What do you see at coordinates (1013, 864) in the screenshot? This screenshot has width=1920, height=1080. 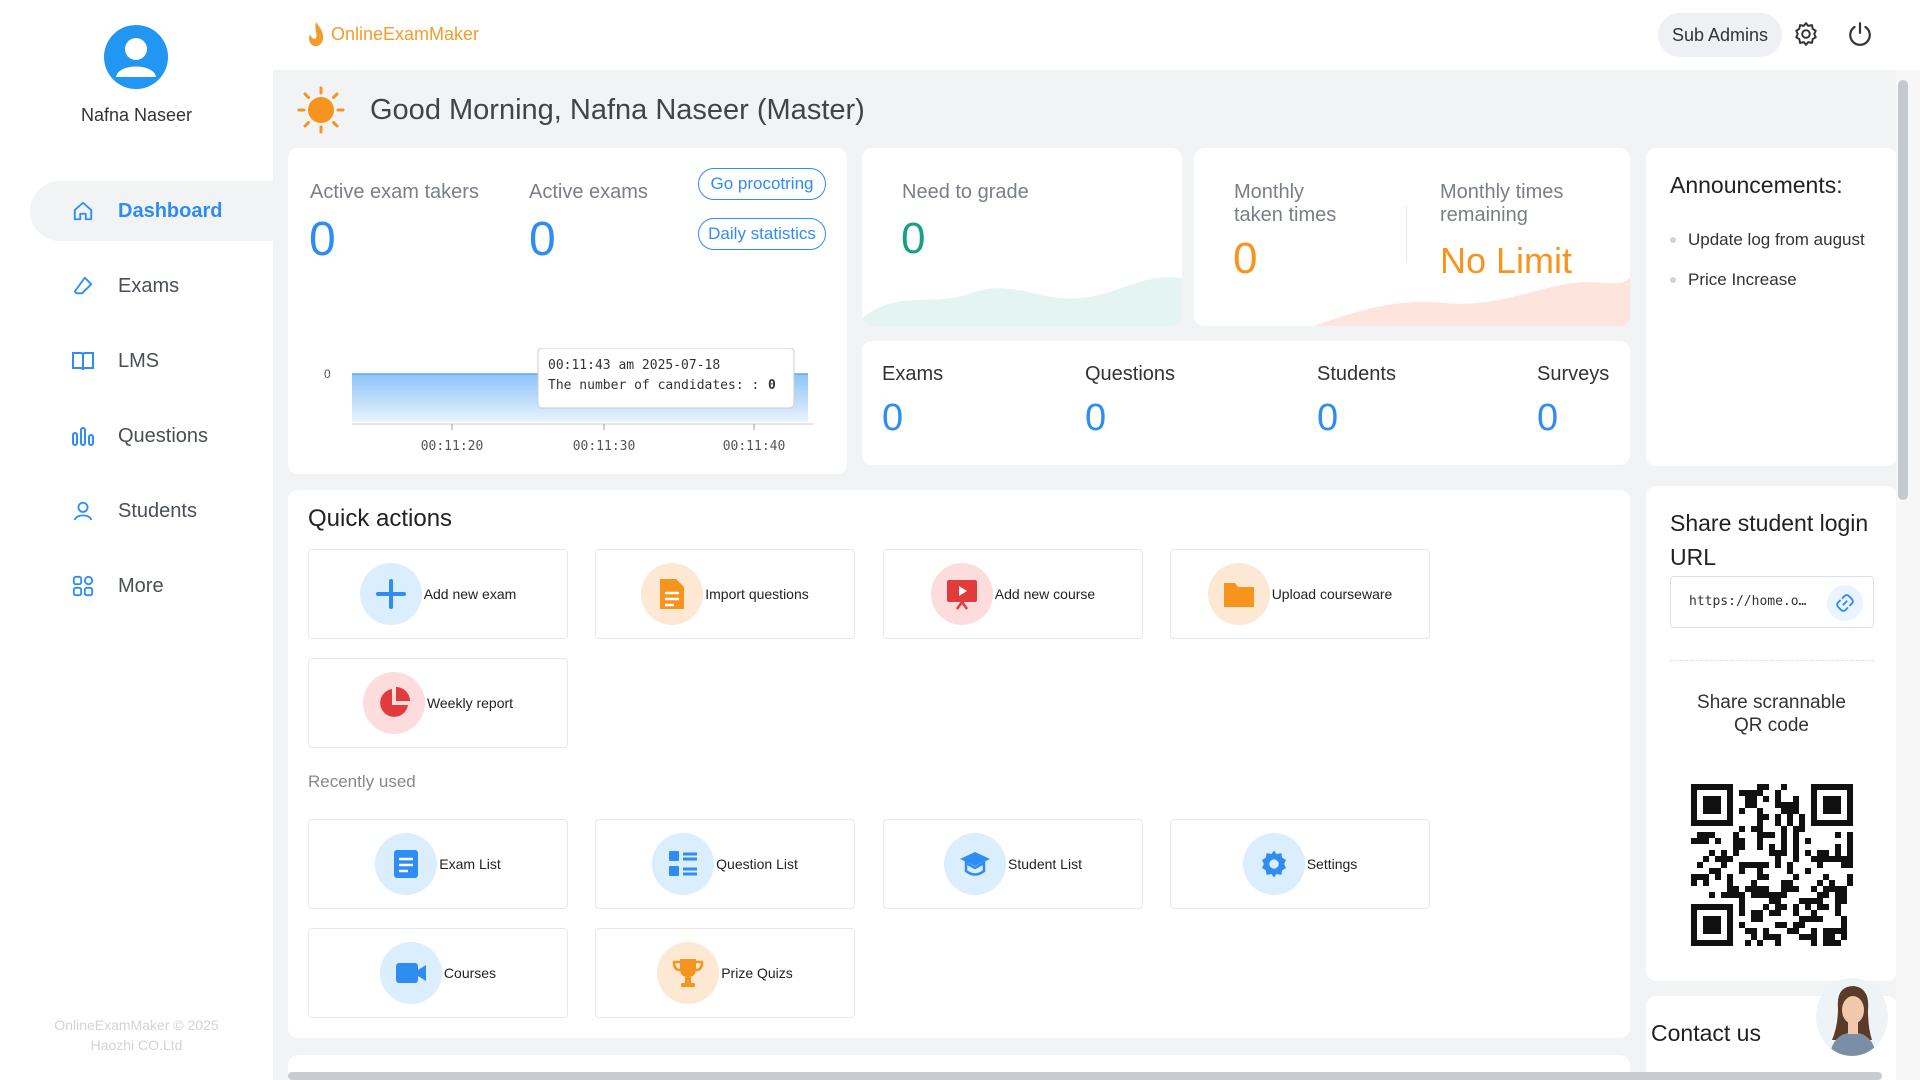 I see `student-list-button: Student List` at bounding box center [1013, 864].